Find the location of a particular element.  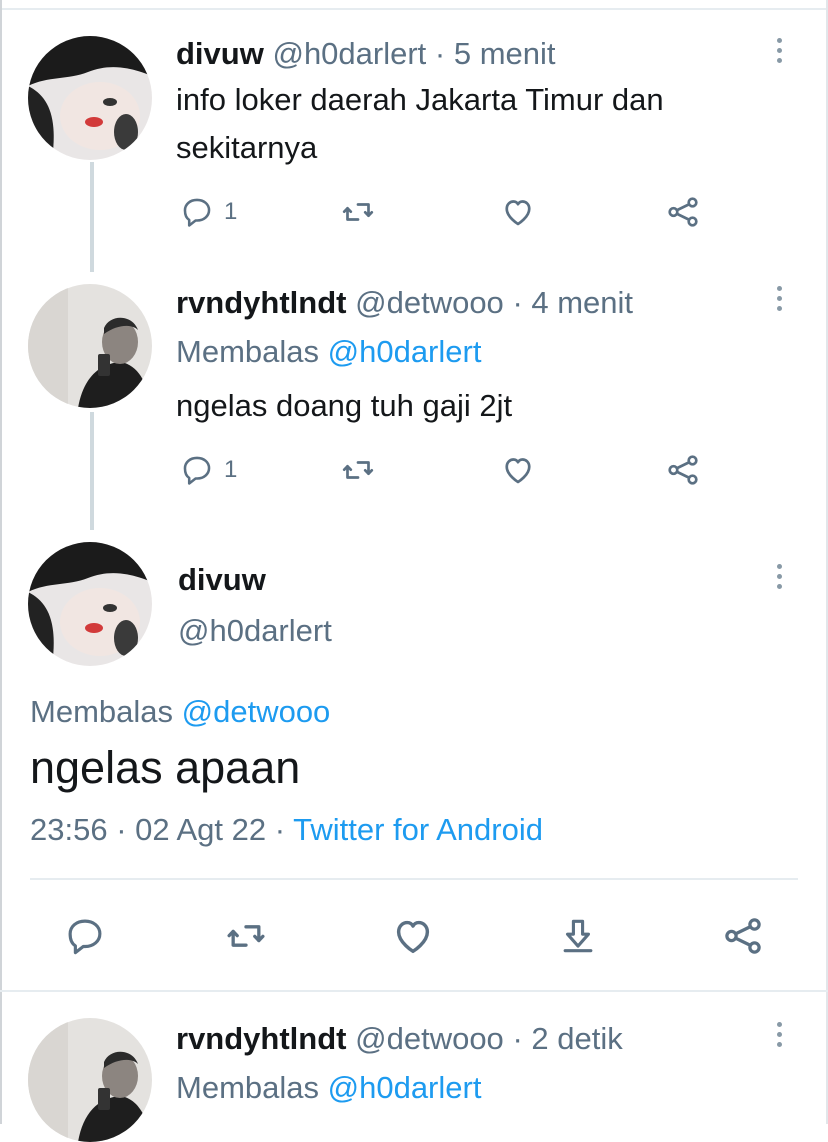

tweet-meta: 23:56 · 02 Agt 22 · Twitter for Android is located at coordinates (286, 830).